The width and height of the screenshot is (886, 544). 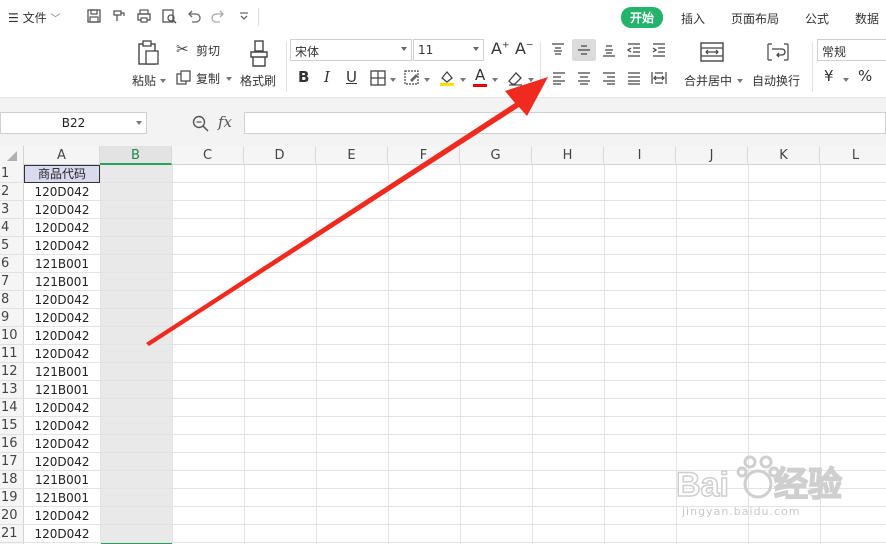 I want to click on font-color-dropdown-icon, so click(x=495, y=80).